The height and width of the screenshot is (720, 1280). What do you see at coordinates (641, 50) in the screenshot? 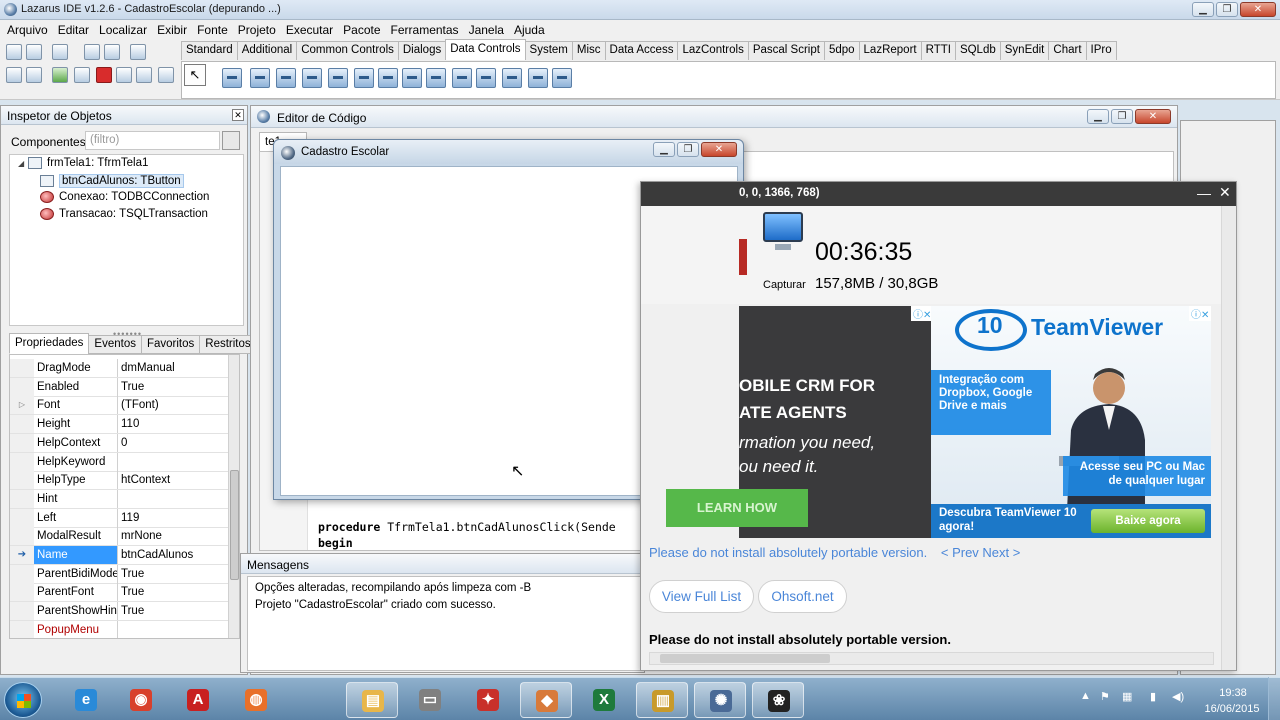
I see `palette-tab: Data Access` at bounding box center [641, 50].